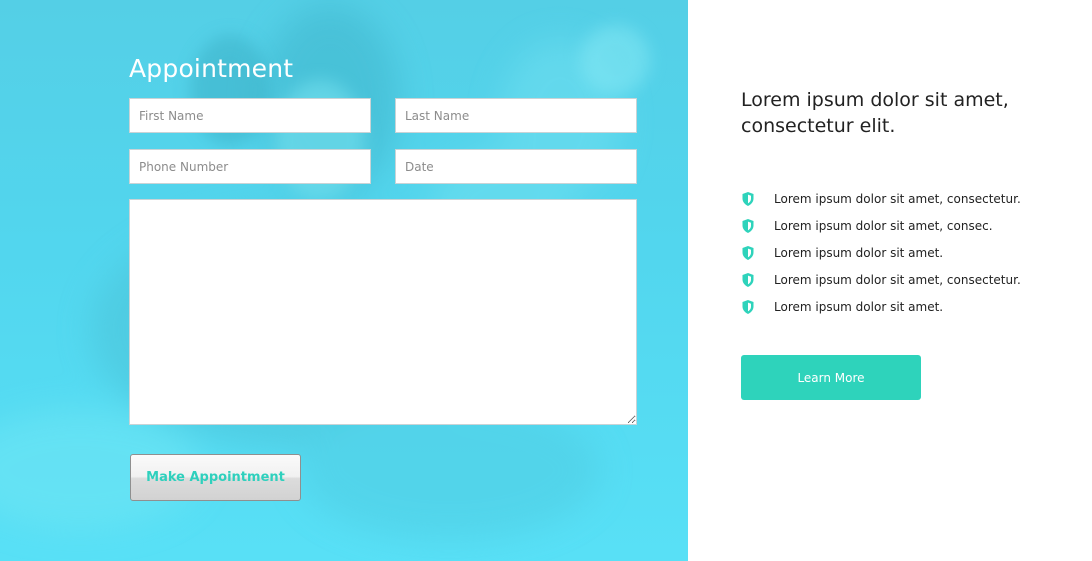 The height and width of the screenshot is (561, 1092). I want to click on feature-text: Lorem ipsum dolor sit amet, consec., so click(883, 225).